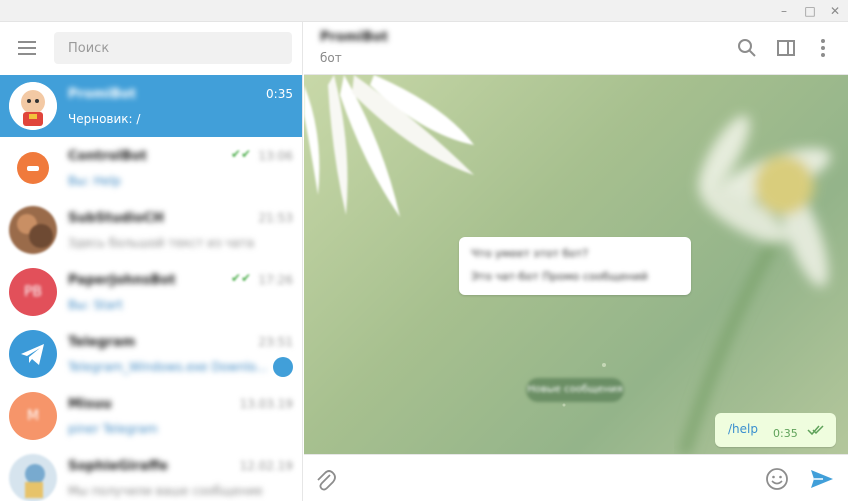  I want to click on chat-time: 21:53, so click(275, 218).